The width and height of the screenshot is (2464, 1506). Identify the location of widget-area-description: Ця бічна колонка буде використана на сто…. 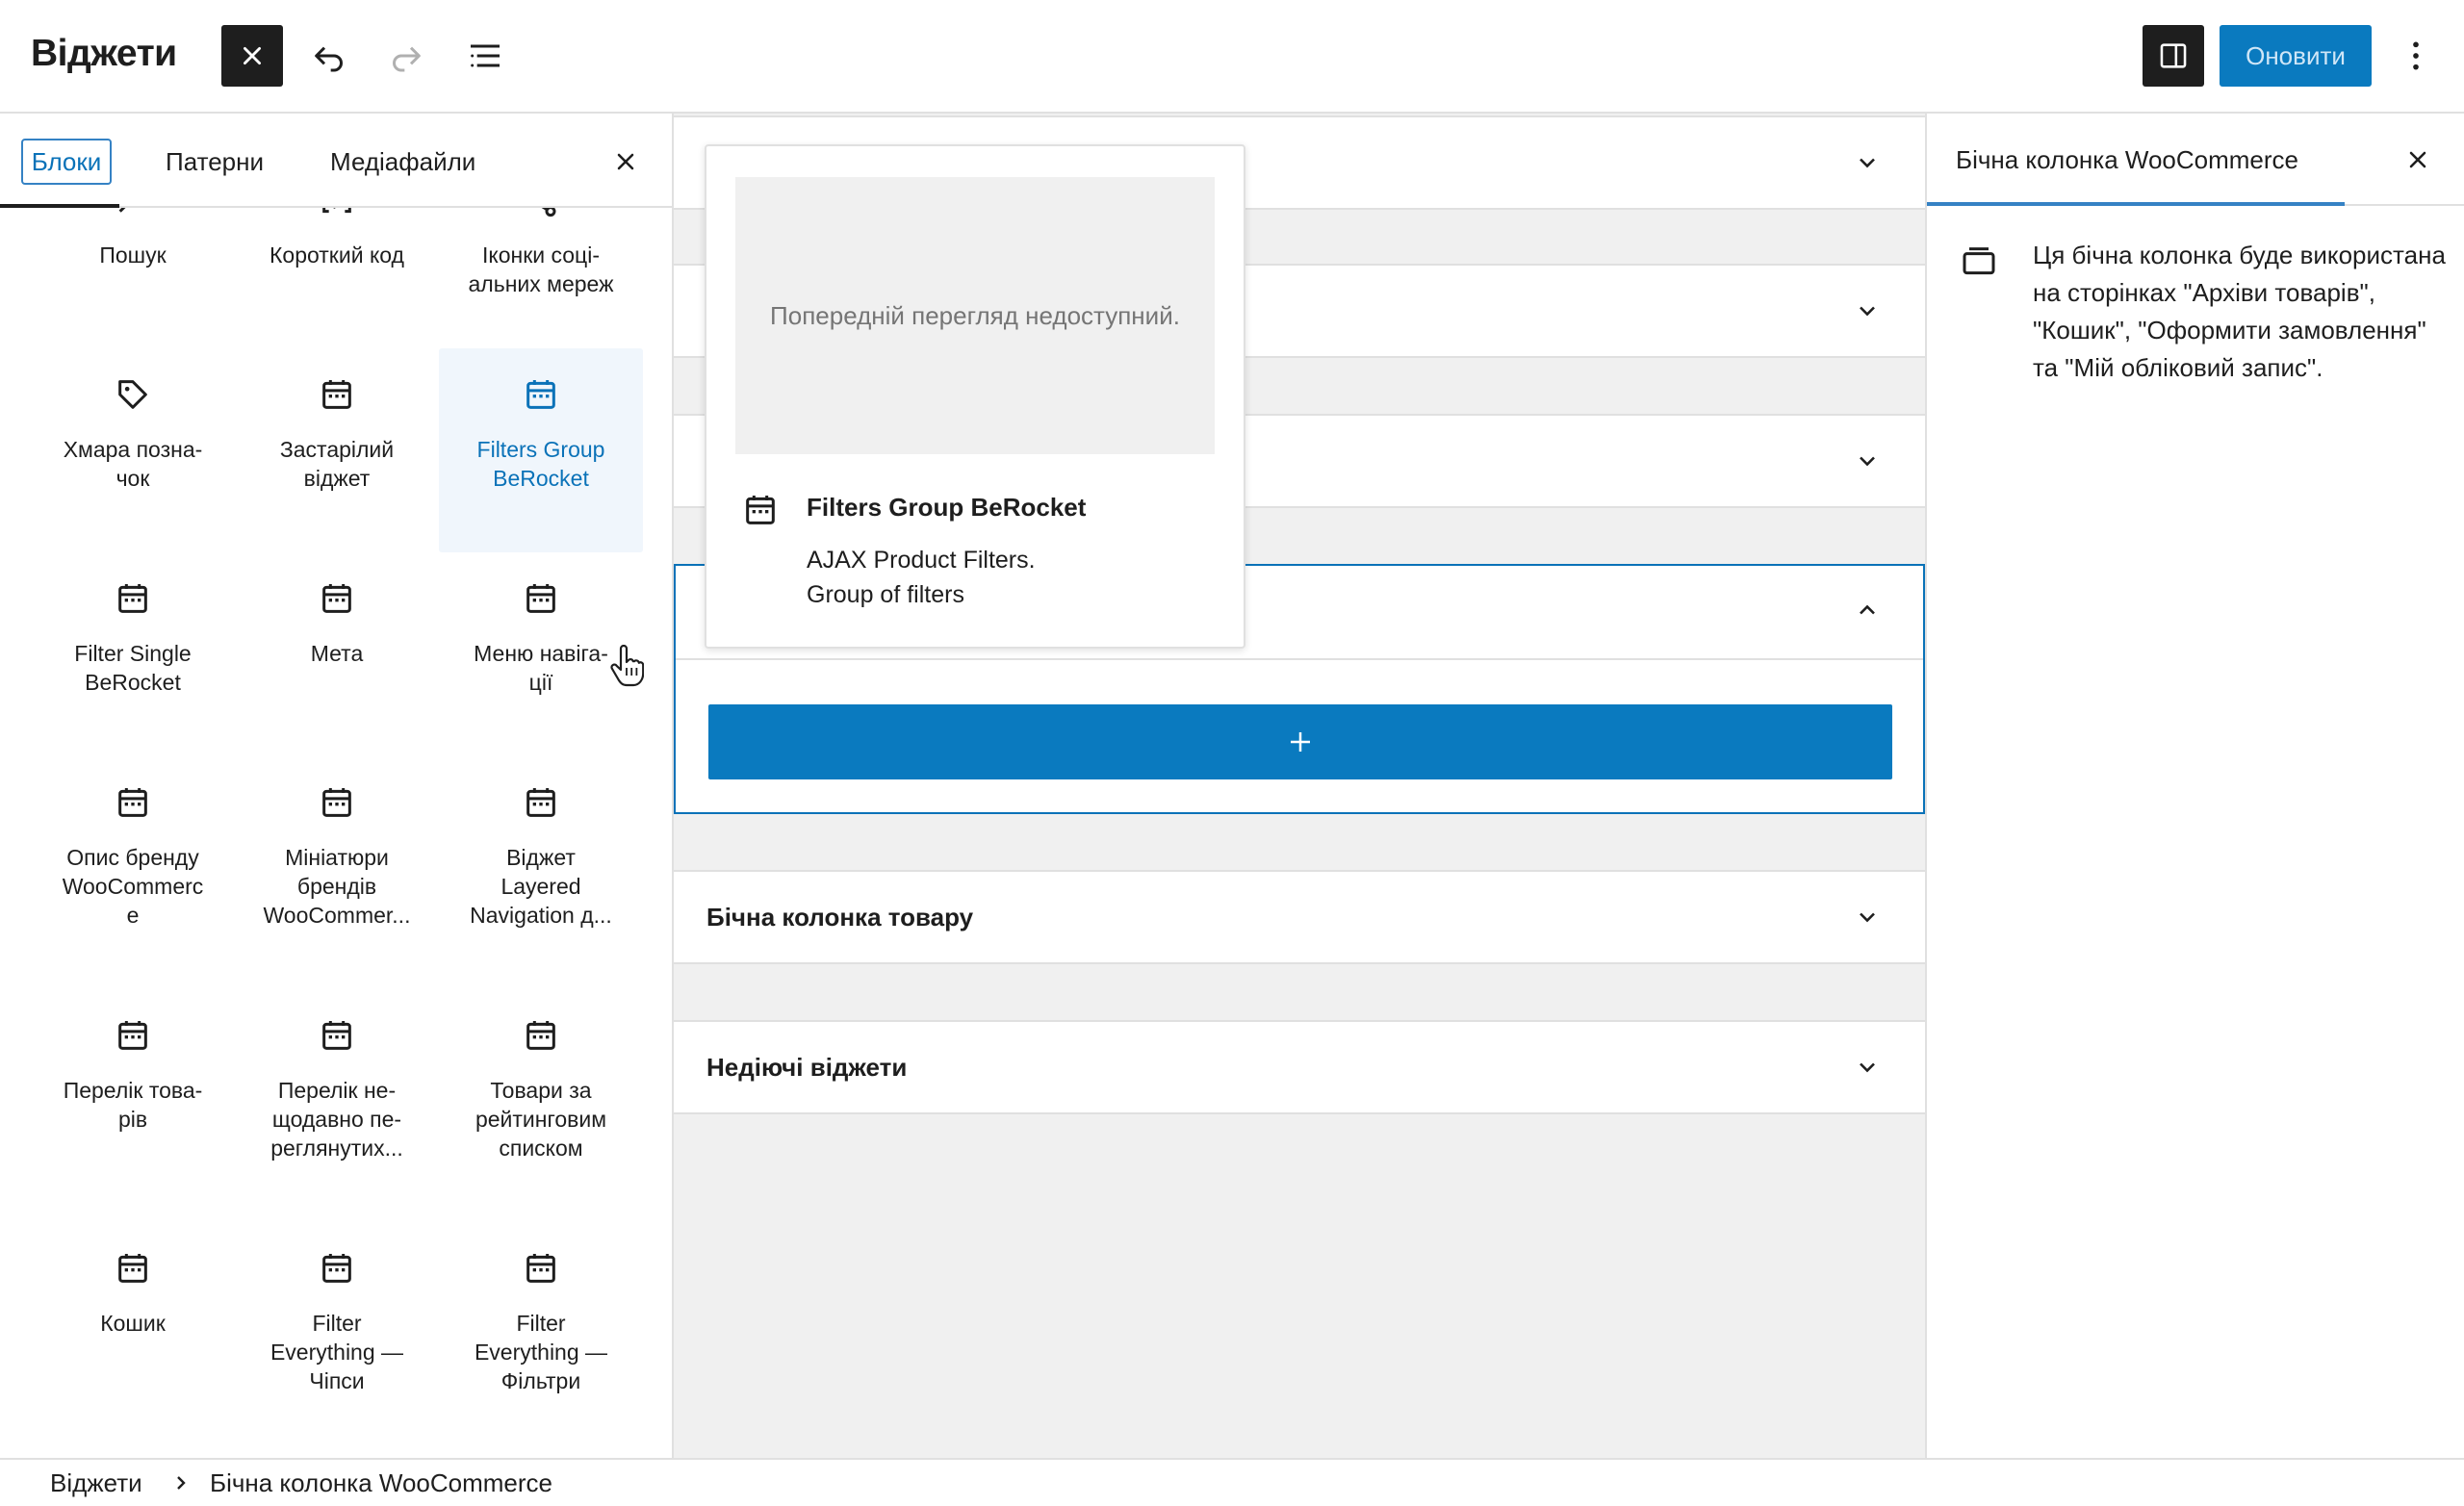
(2239, 311).